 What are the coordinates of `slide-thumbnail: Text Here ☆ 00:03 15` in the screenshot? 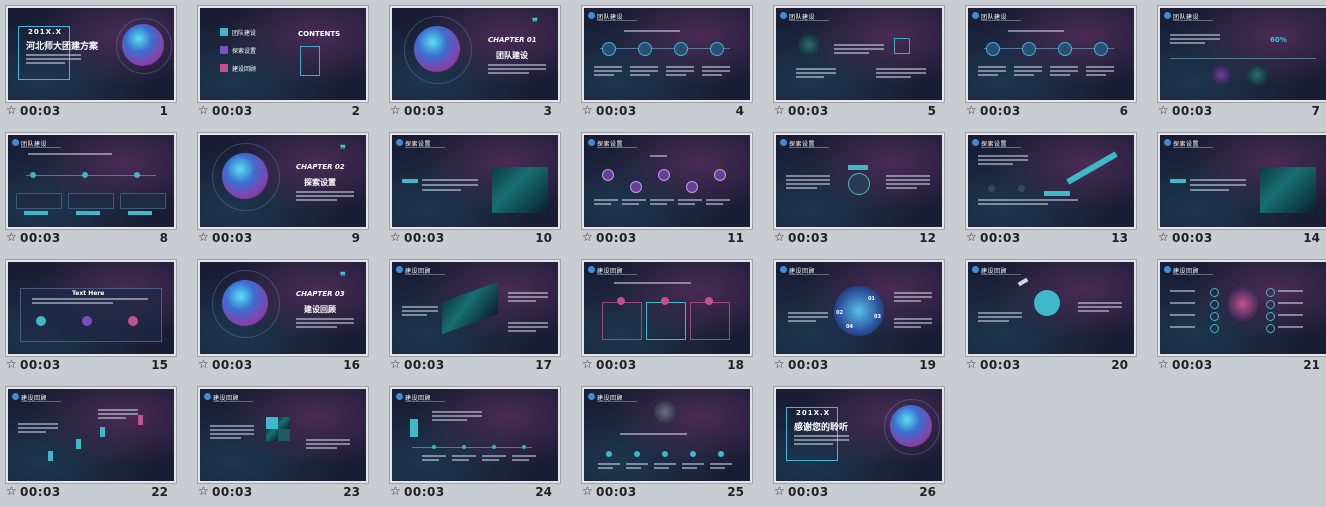 It's located at (91, 320).